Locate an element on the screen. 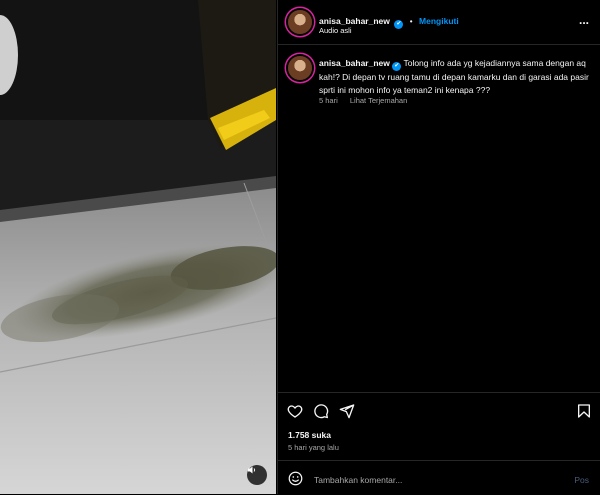  author-username: anisa_bahar_new is located at coordinates (354, 21).